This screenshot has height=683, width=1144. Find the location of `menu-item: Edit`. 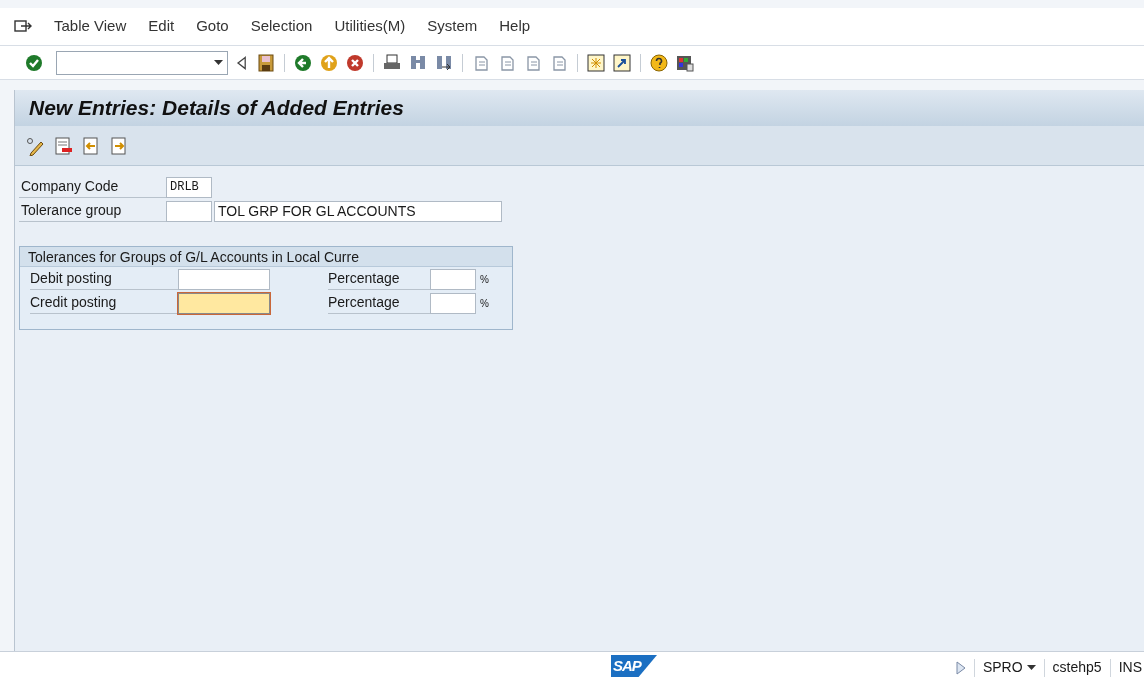

menu-item: Edit is located at coordinates (161, 26).